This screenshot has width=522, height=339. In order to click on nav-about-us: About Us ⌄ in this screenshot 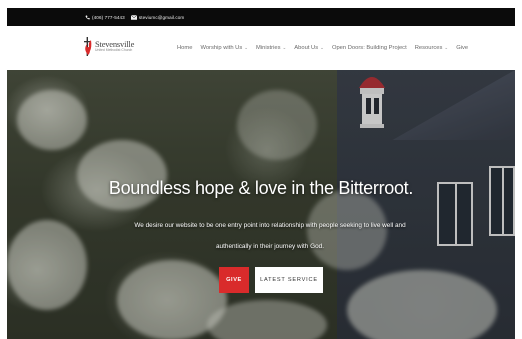, I will do `click(309, 48)`.